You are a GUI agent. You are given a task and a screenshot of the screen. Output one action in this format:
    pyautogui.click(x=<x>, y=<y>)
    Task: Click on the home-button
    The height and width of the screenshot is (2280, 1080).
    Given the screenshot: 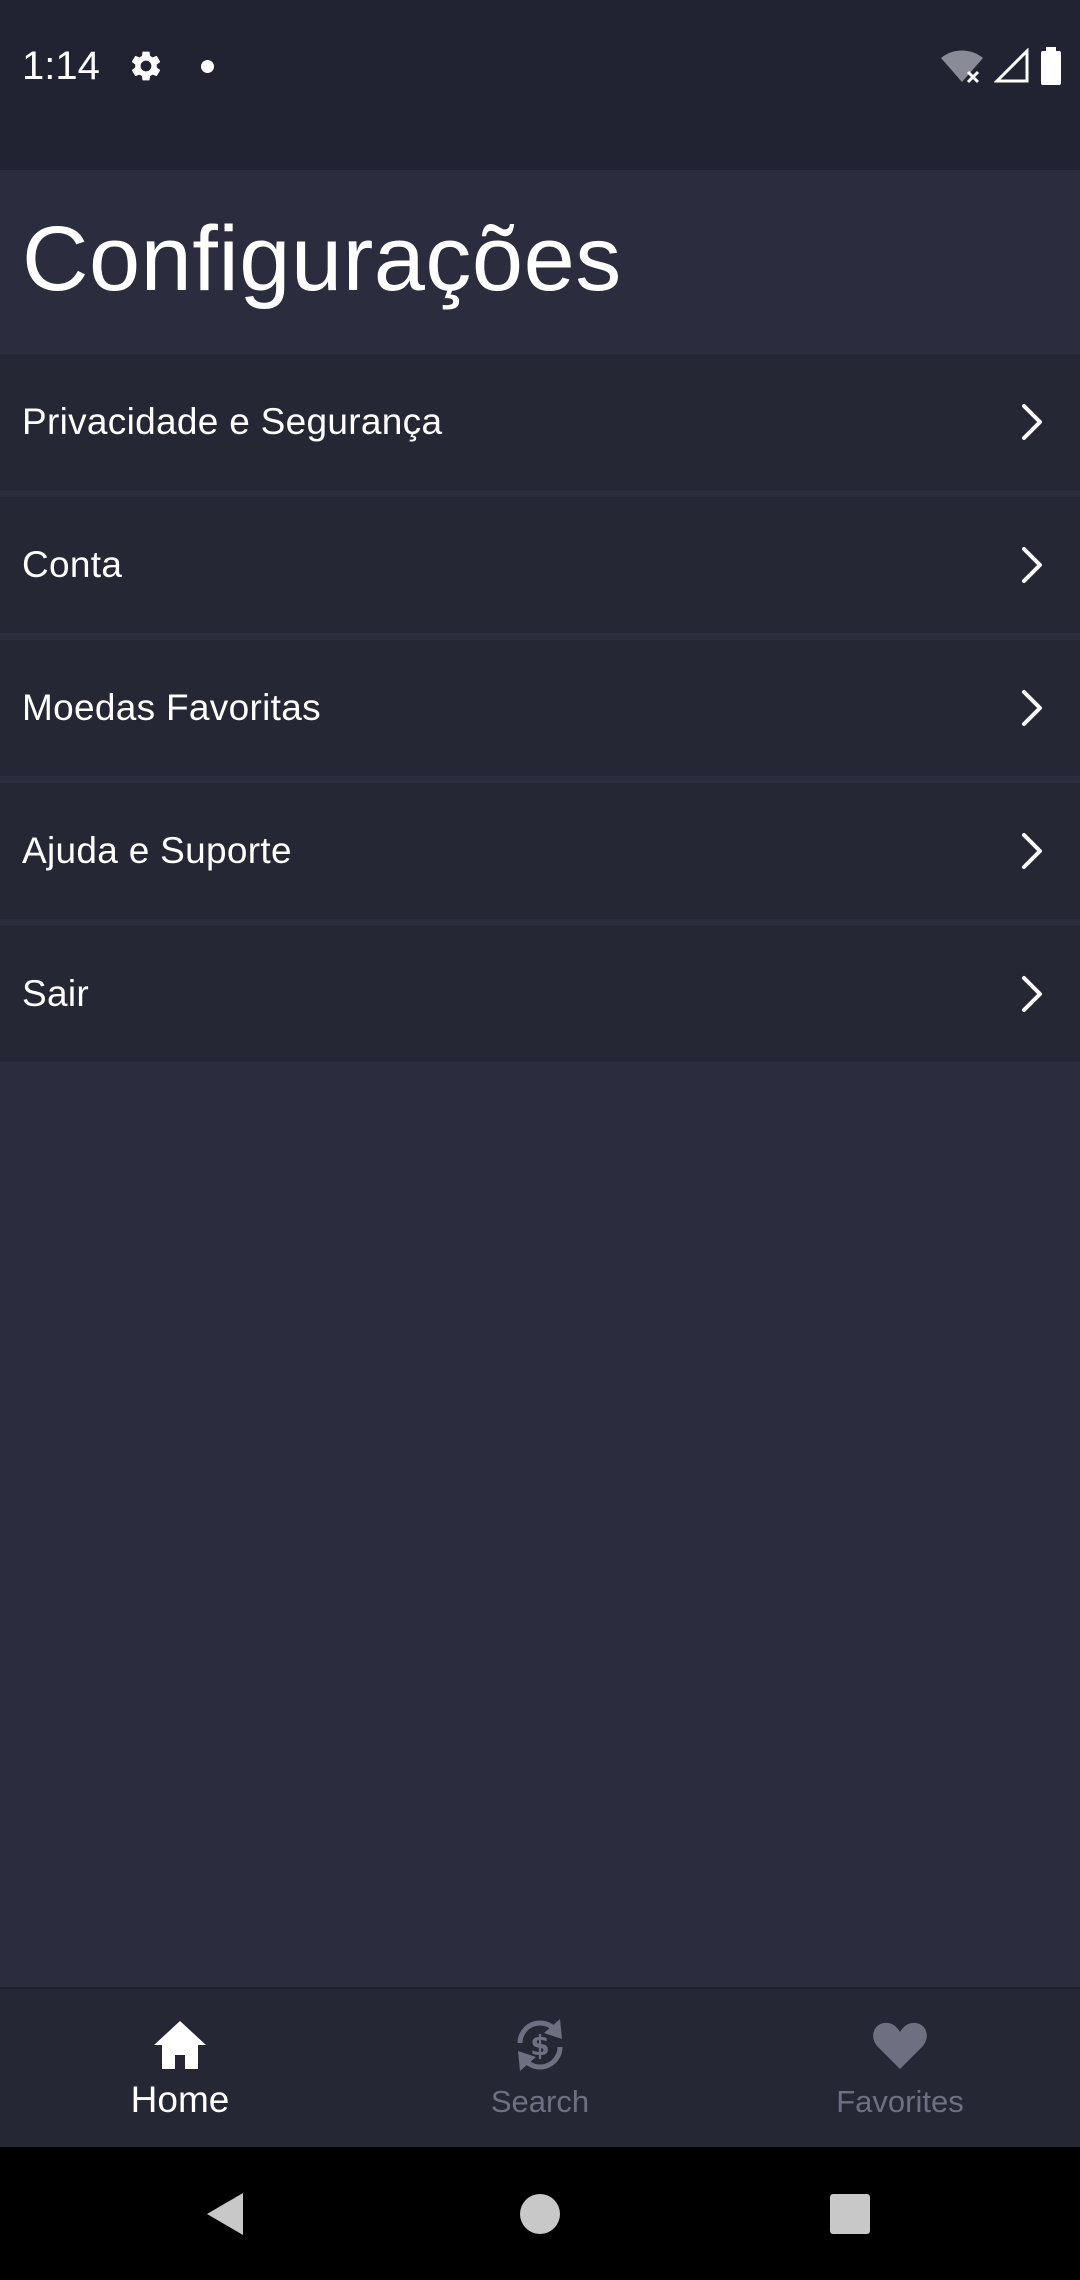 What is the action you would take?
    pyautogui.click(x=540, y=2213)
    